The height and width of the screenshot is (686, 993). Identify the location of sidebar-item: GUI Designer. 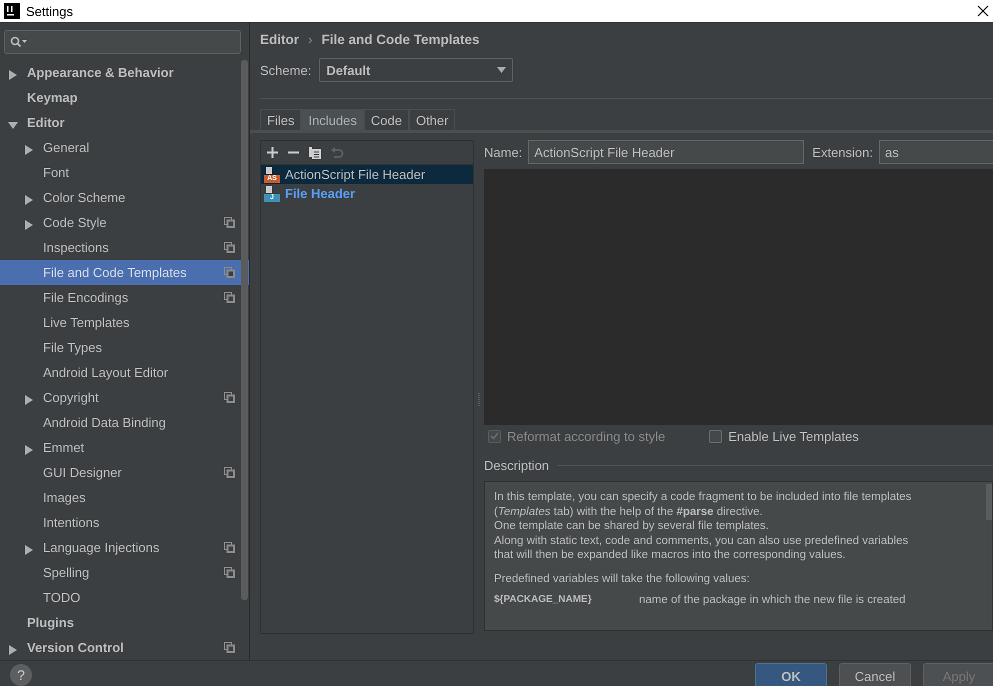
(124, 472).